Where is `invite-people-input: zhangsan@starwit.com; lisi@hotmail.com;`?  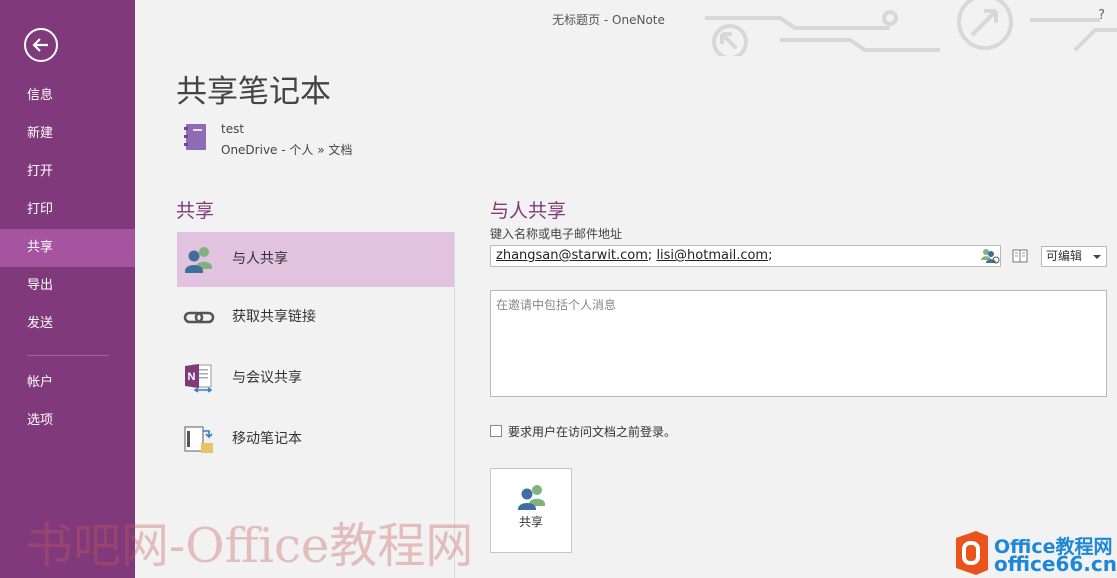 invite-people-input: zhangsan@starwit.com; lisi@hotmail.com; is located at coordinates (745, 256).